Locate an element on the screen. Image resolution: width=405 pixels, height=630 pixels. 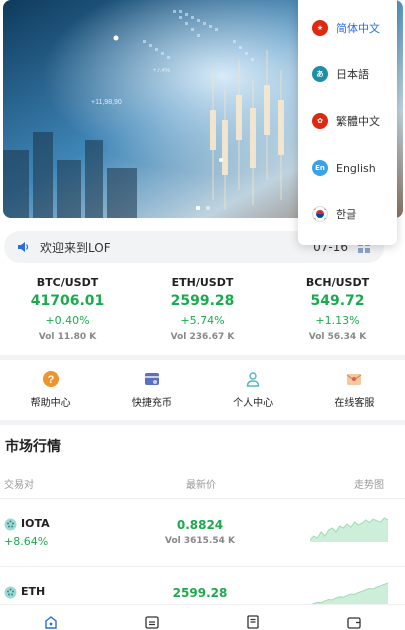
language-option-ko: 한글 is located at coordinates (347, 214).